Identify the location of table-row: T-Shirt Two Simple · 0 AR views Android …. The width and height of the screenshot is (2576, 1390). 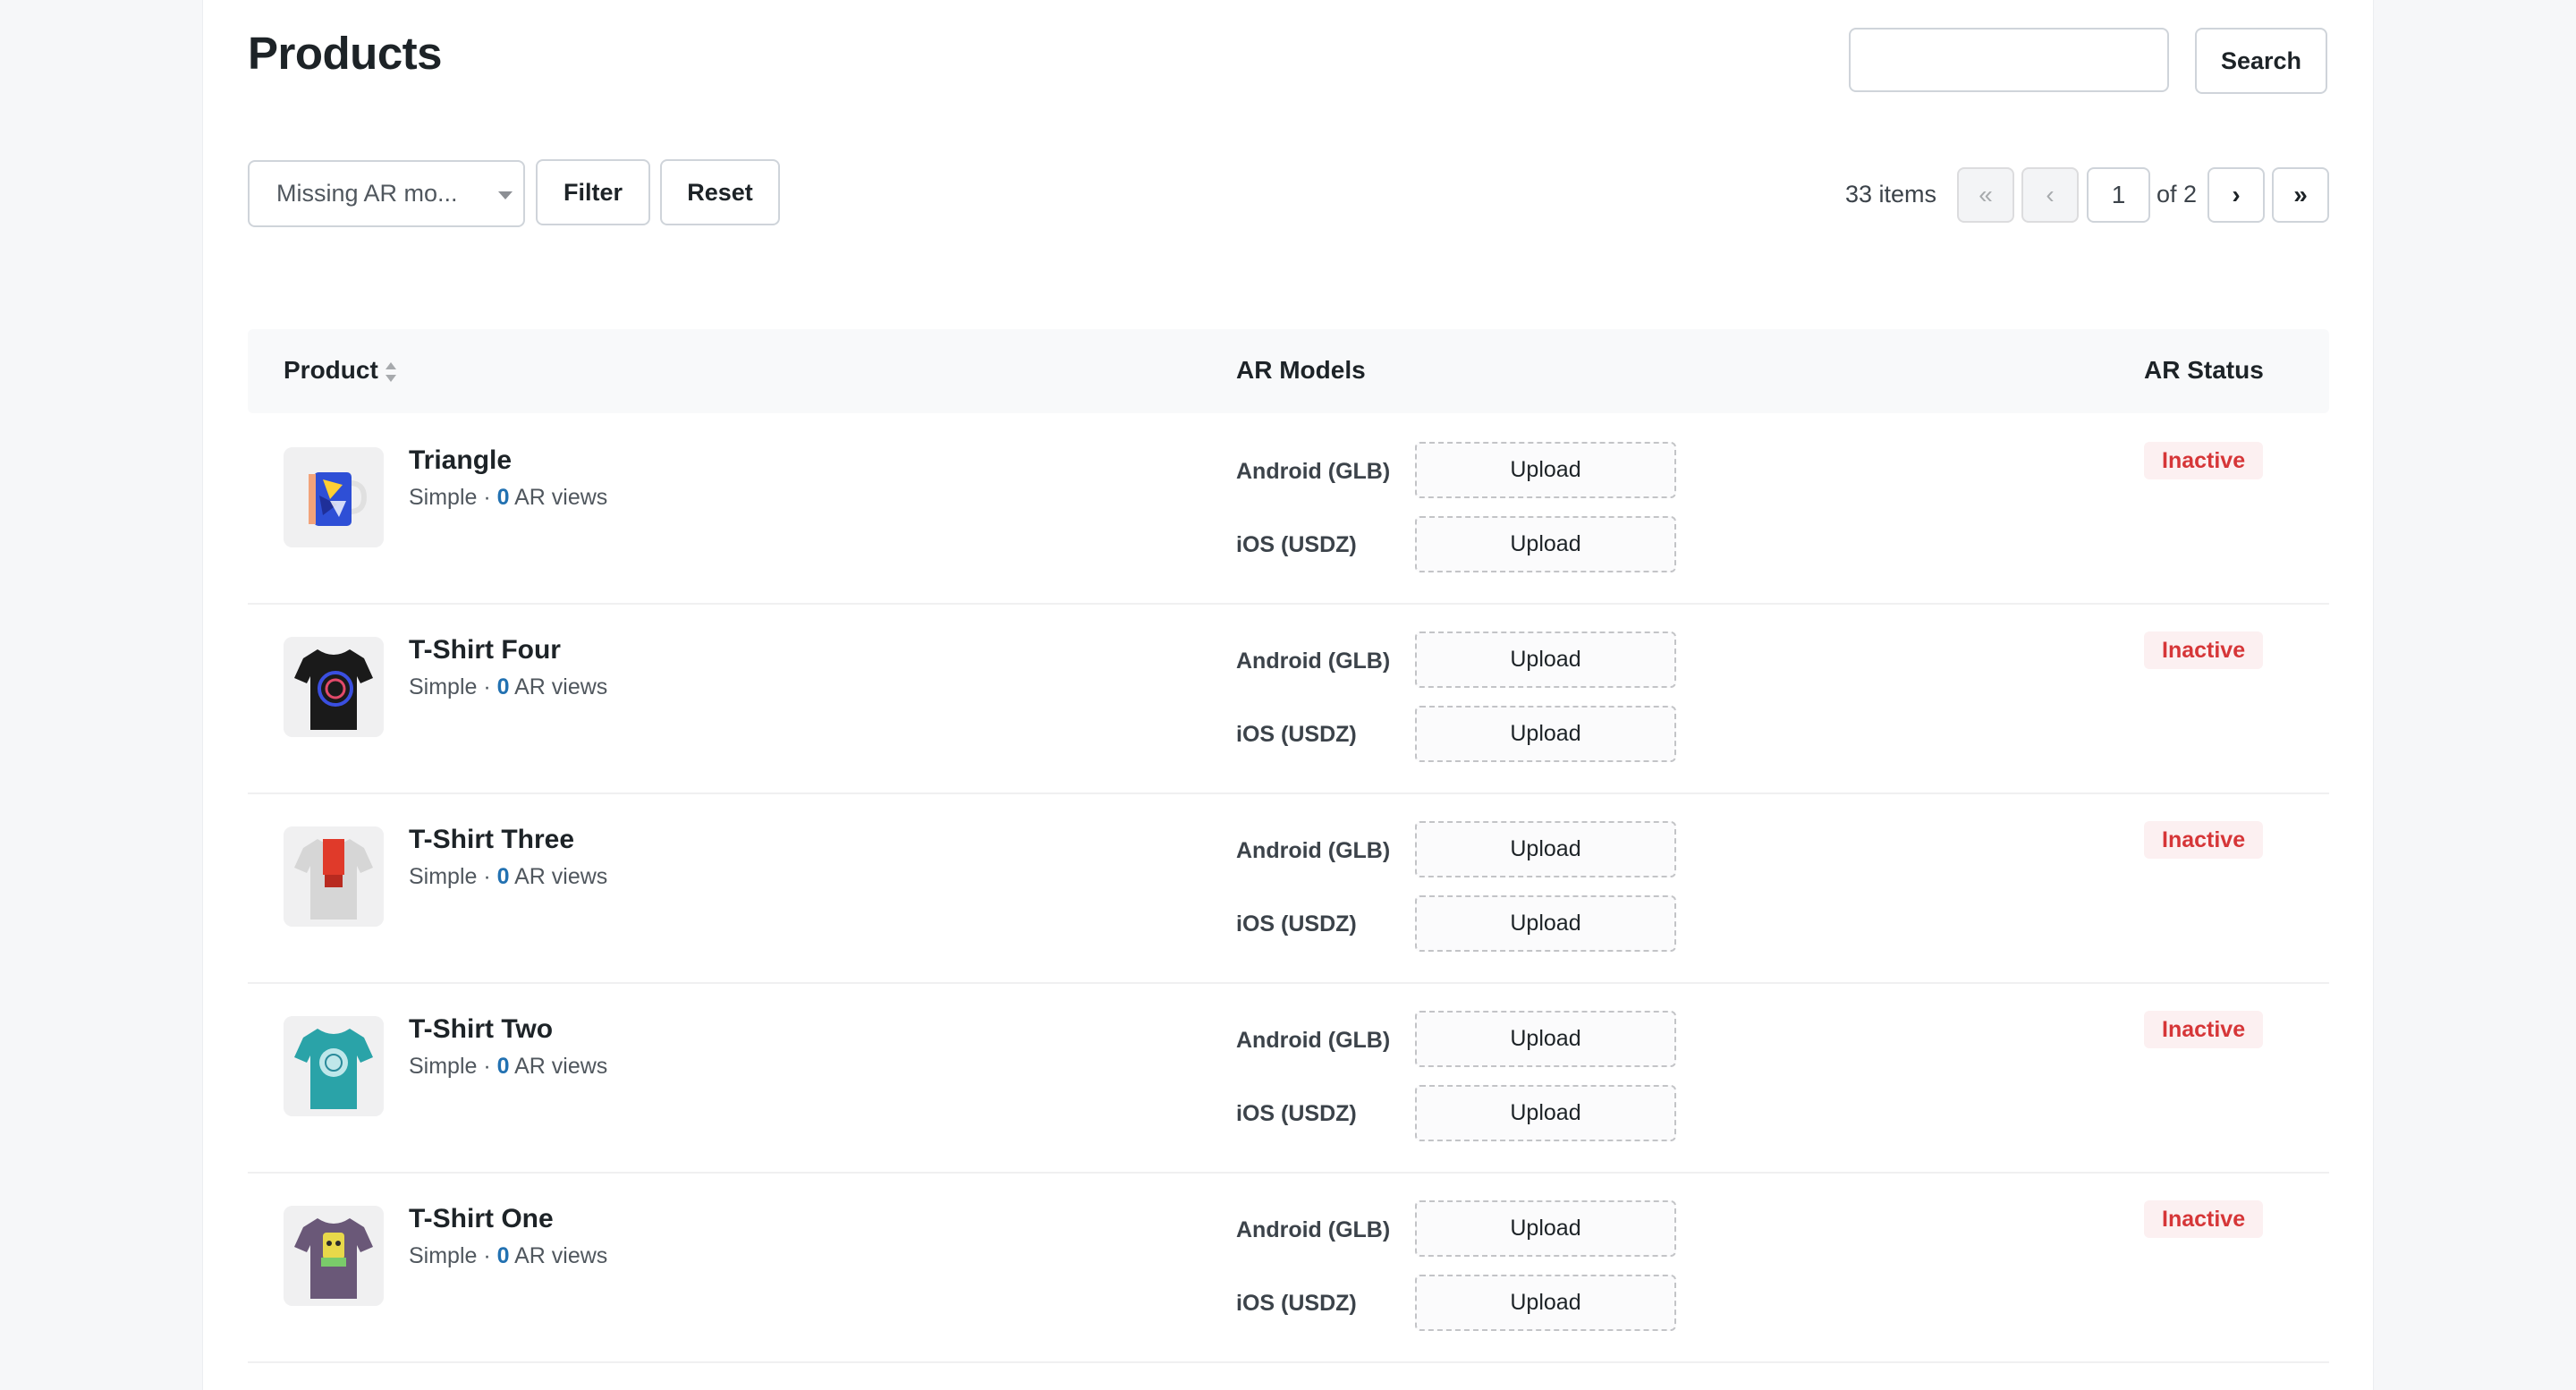
(1288, 1078).